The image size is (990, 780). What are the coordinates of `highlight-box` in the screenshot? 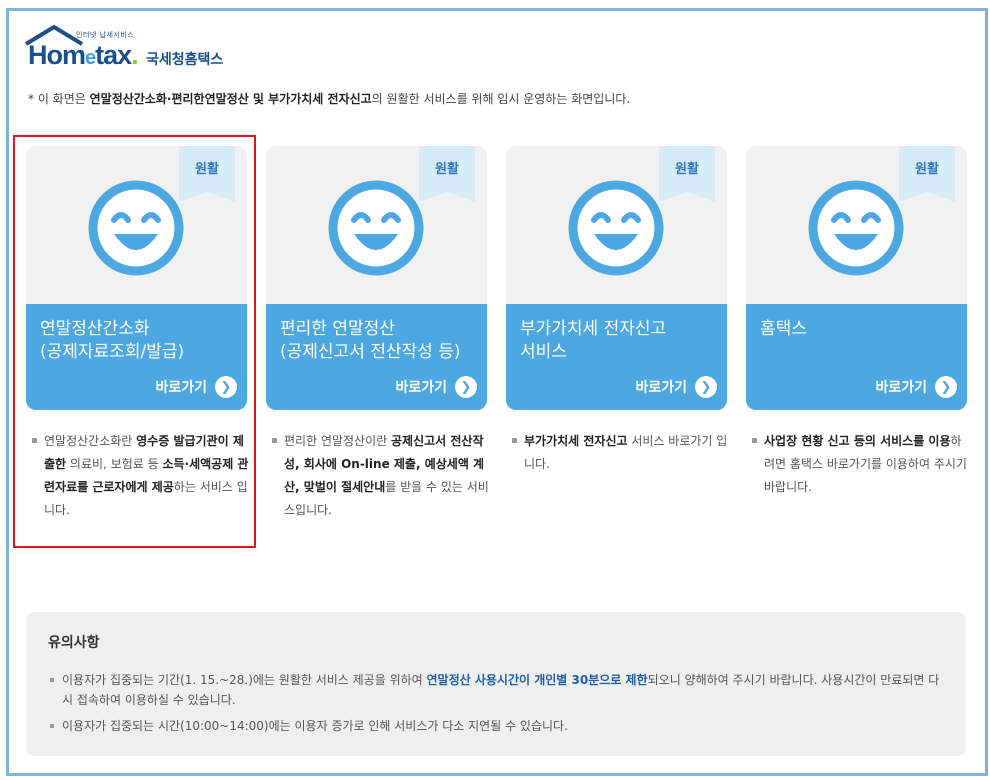 It's located at (134, 341).